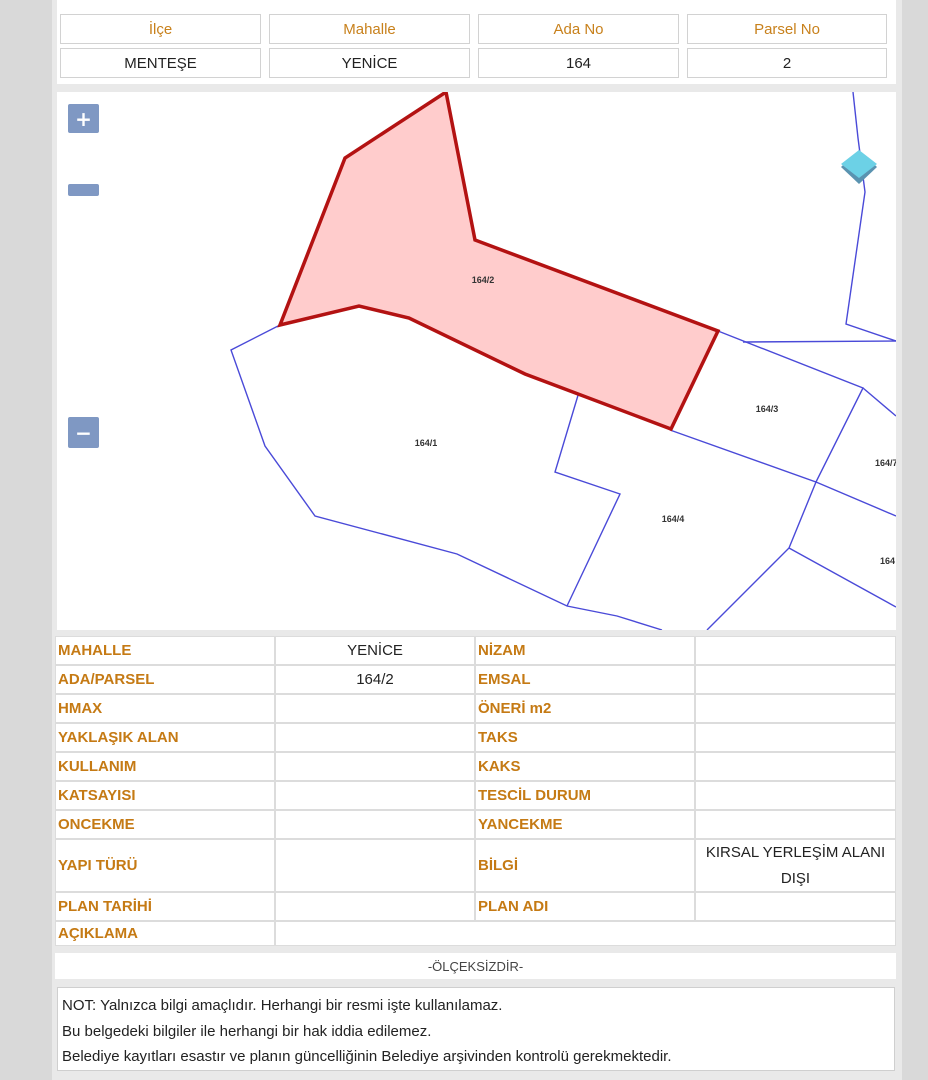 The image size is (928, 1080). What do you see at coordinates (585, 933) in the screenshot?
I see `info-value-aciklama` at bounding box center [585, 933].